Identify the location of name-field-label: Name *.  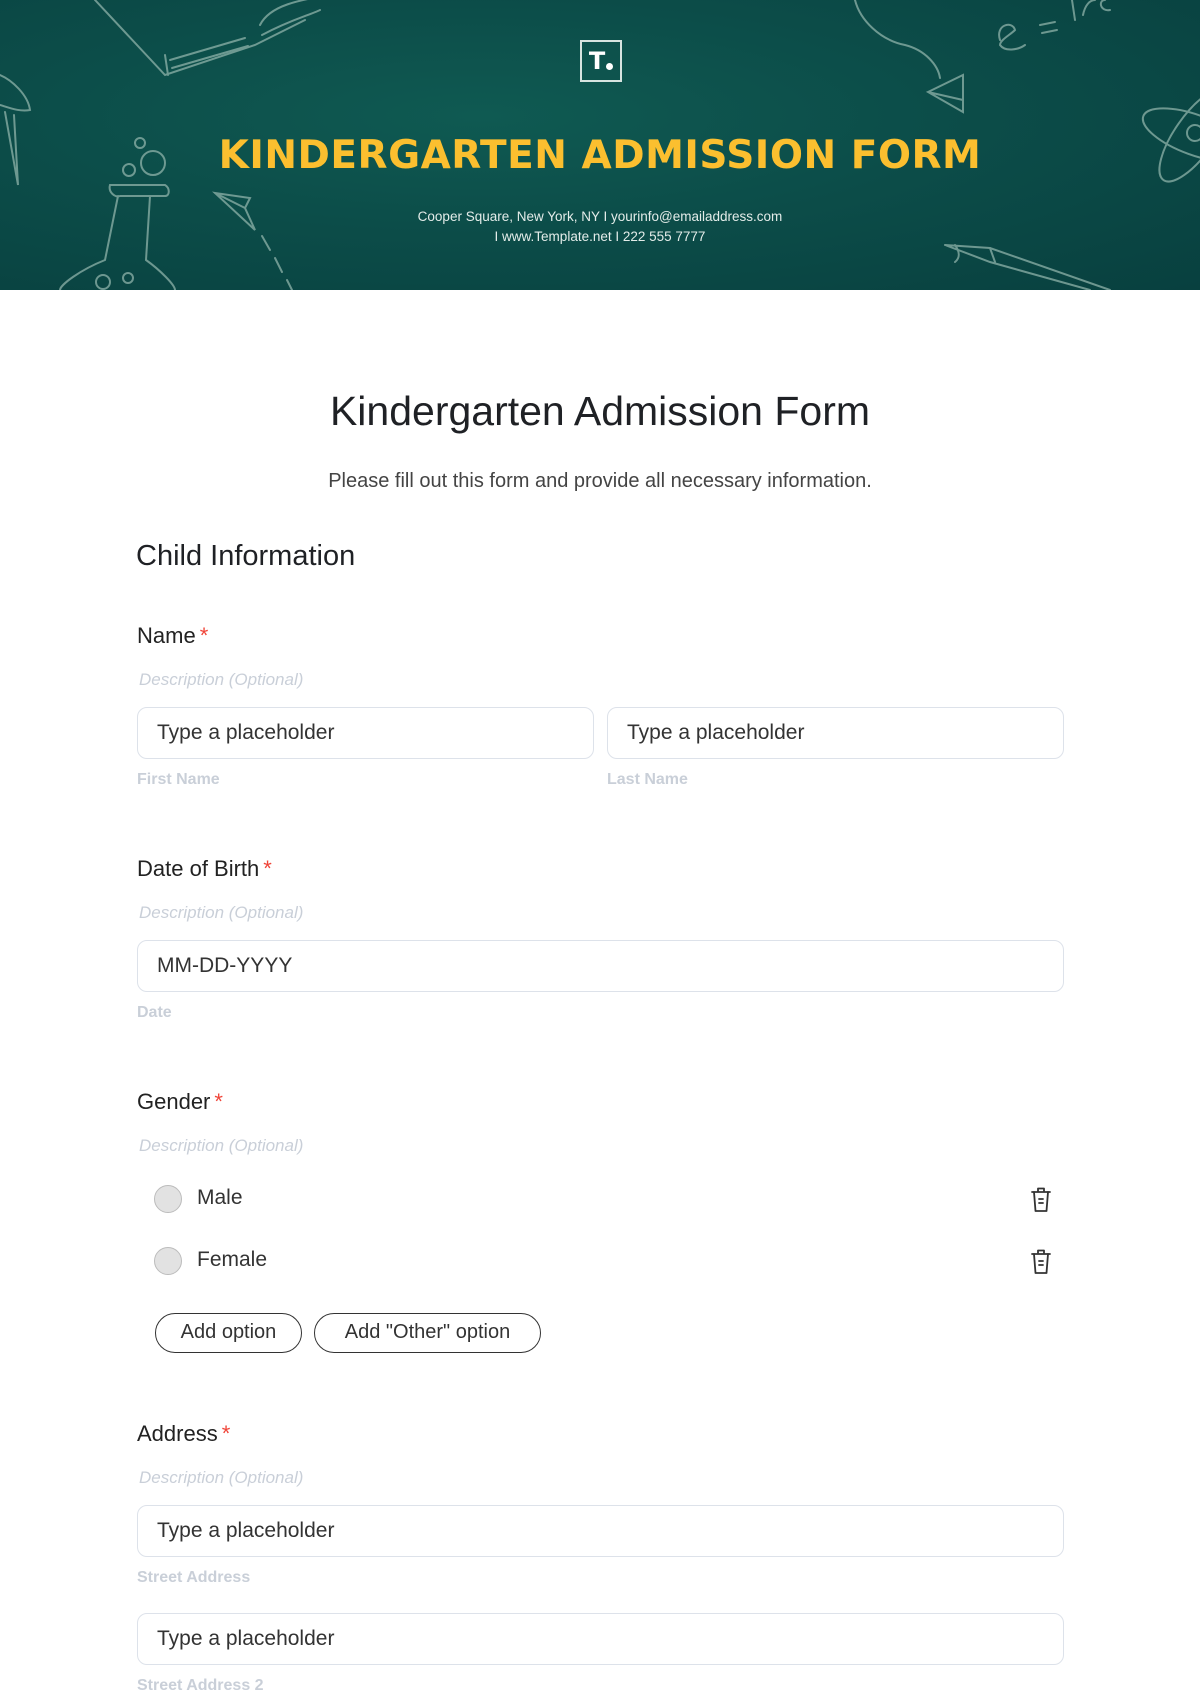
(172, 636).